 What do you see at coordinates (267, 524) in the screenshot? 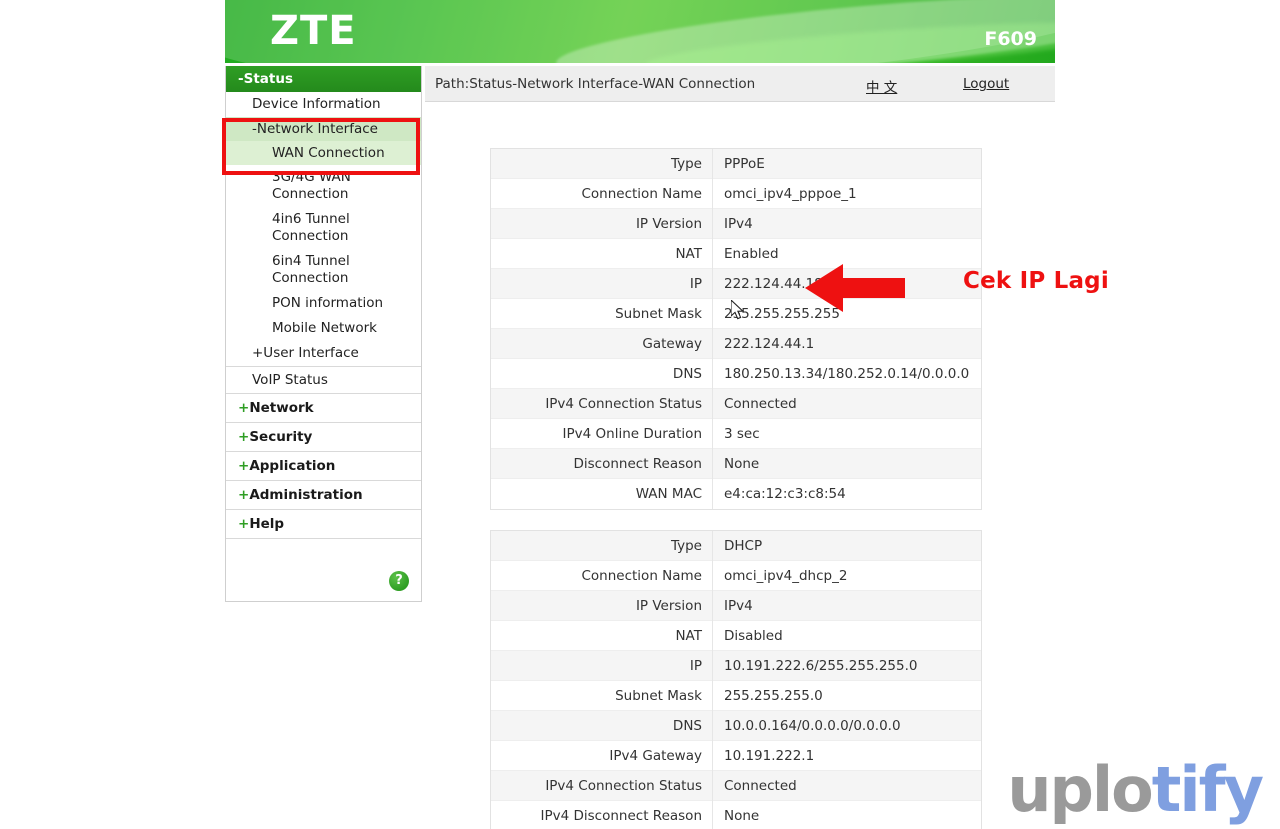
I see `sidebar-item-label: Help` at bounding box center [267, 524].